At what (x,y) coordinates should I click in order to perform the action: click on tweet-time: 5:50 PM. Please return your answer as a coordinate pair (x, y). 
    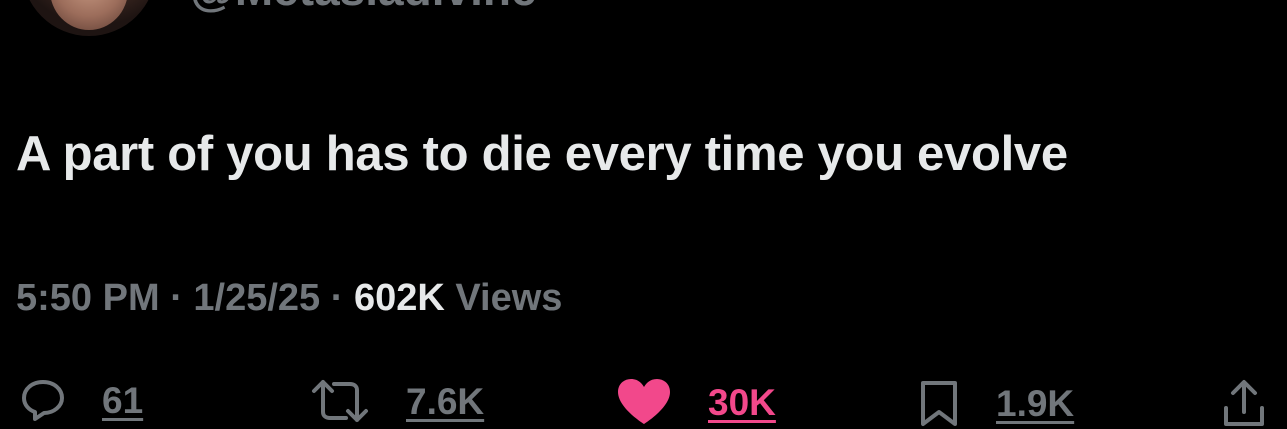
    Looking at the image, I should click on (88, 298).